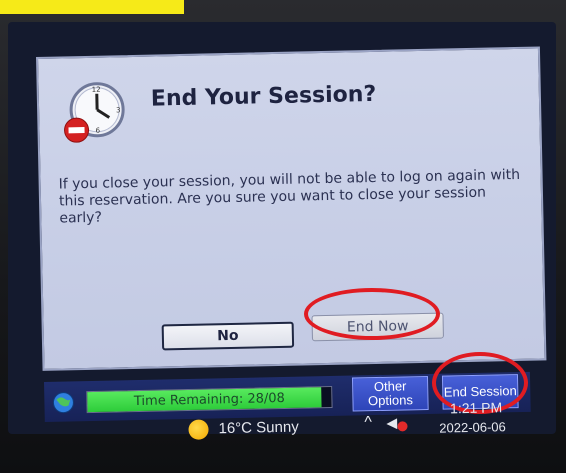 The height and width of the screenshot is (473, 566). I want to click on system-tray: 16°C Sunny ^ ◀ 1:21 PM 2022-06-06, so click(360, 421).